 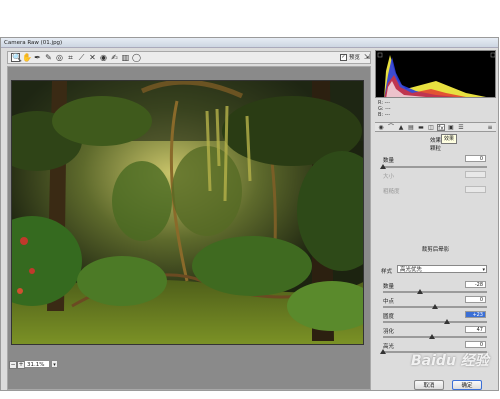 What do you see at coordinates (81, 57) in the screenshot?
I see `straighten-tool-icon: ⟋` at bounding box center [81, 57].